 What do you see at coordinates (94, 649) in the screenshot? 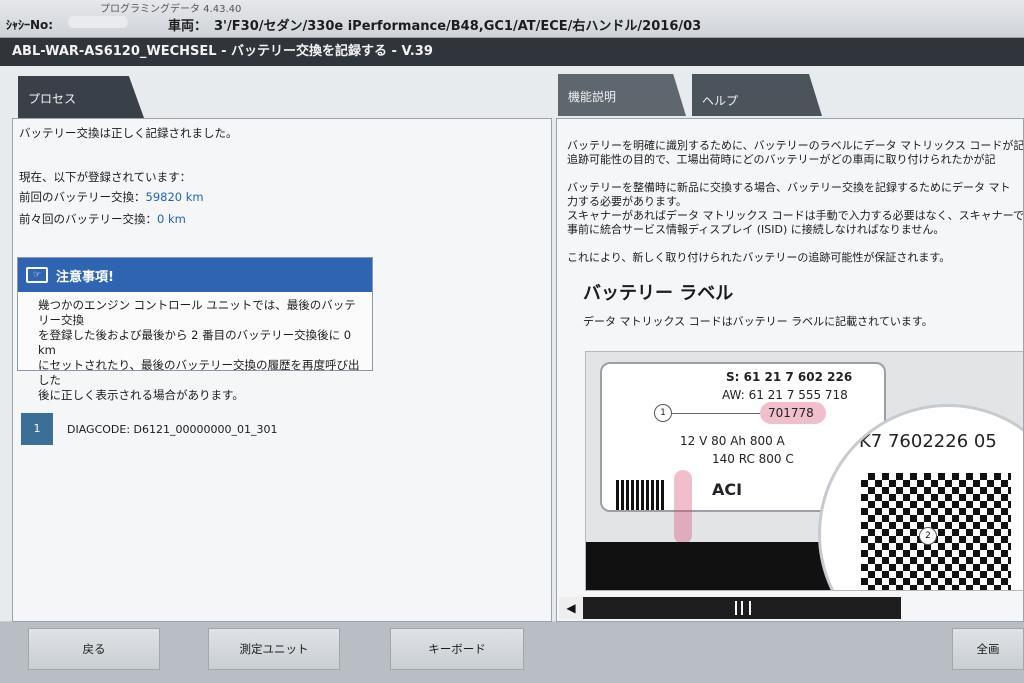
I see `back-button: 戻る` at bounding box center [94, 649].